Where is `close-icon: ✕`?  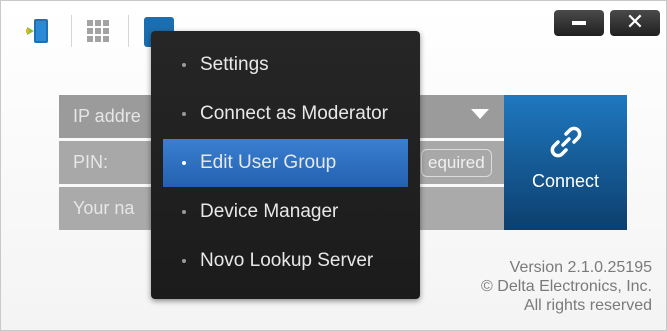 close-icon: ✕ is located at coordinates (635, 22).